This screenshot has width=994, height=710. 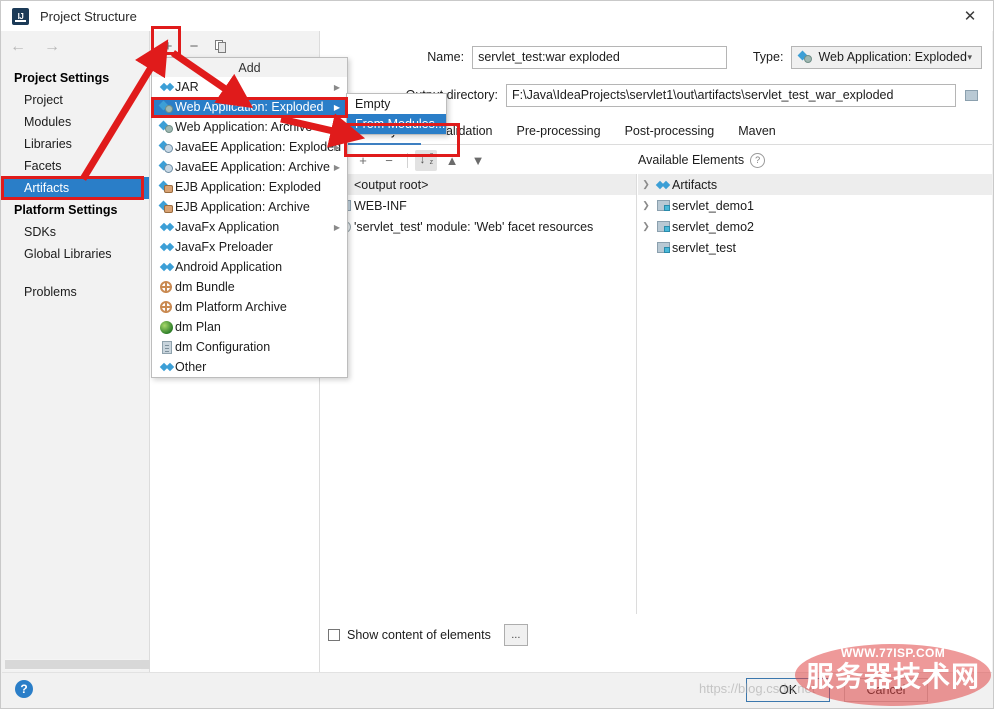 I want to click on menu-item-web-application-exploded: Web Application: Exploded ▶, so click(x=249, y=107).